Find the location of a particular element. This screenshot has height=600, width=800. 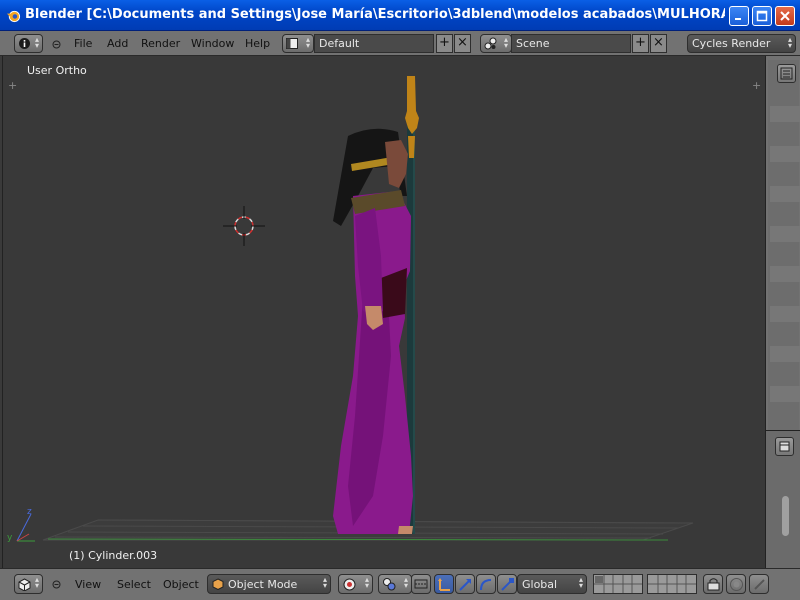

rotate-tool-button is located at coordinates (486, 584).